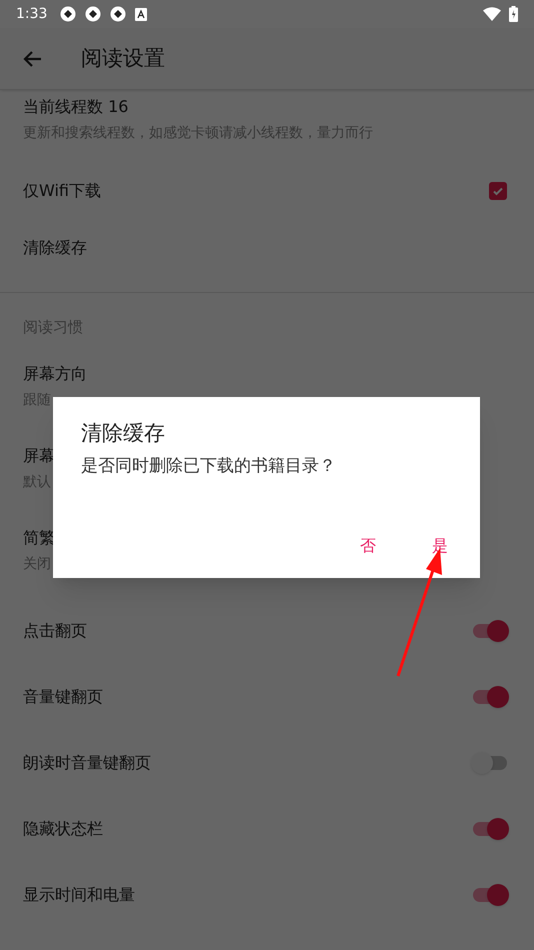 Image resolution: width=534 pixels, height=950 pixels. I want to click on setting-title: 朗读时音量键翻页, so click(87, 763).